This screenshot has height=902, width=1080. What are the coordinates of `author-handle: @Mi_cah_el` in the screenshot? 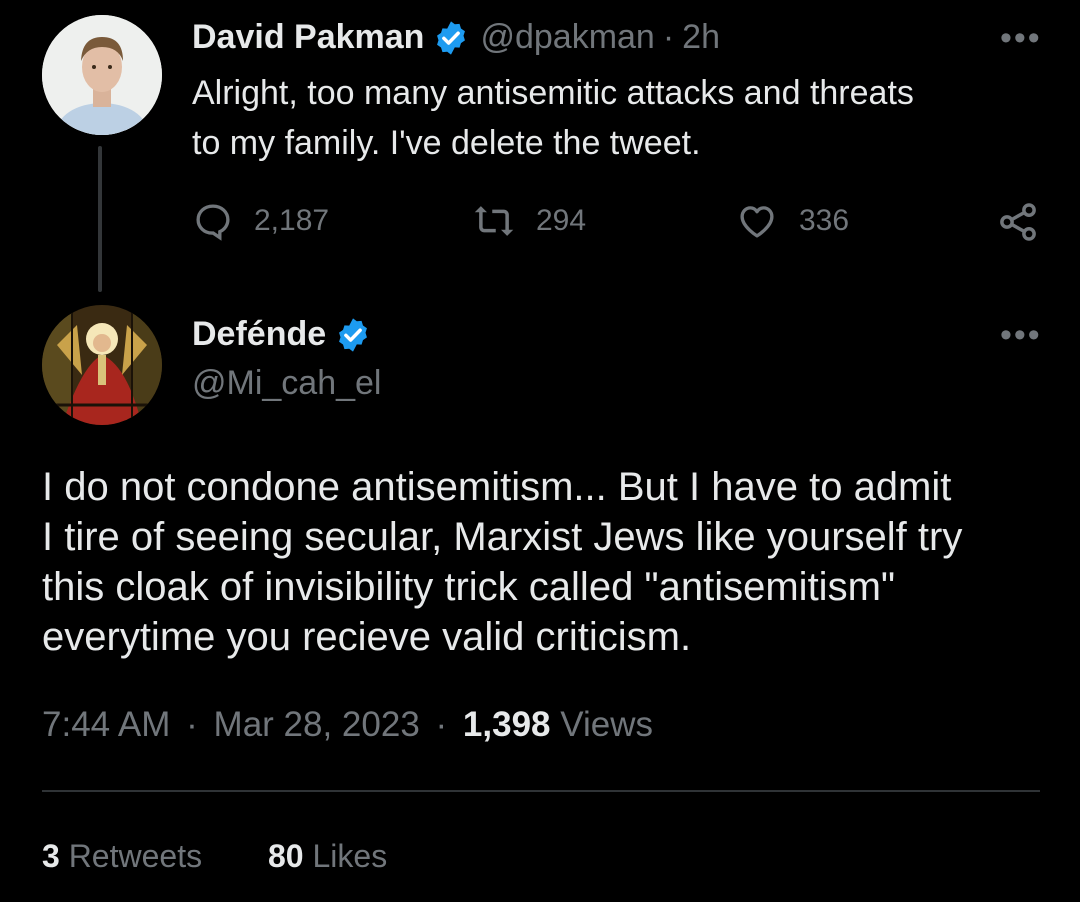 It's located at (287, 383).